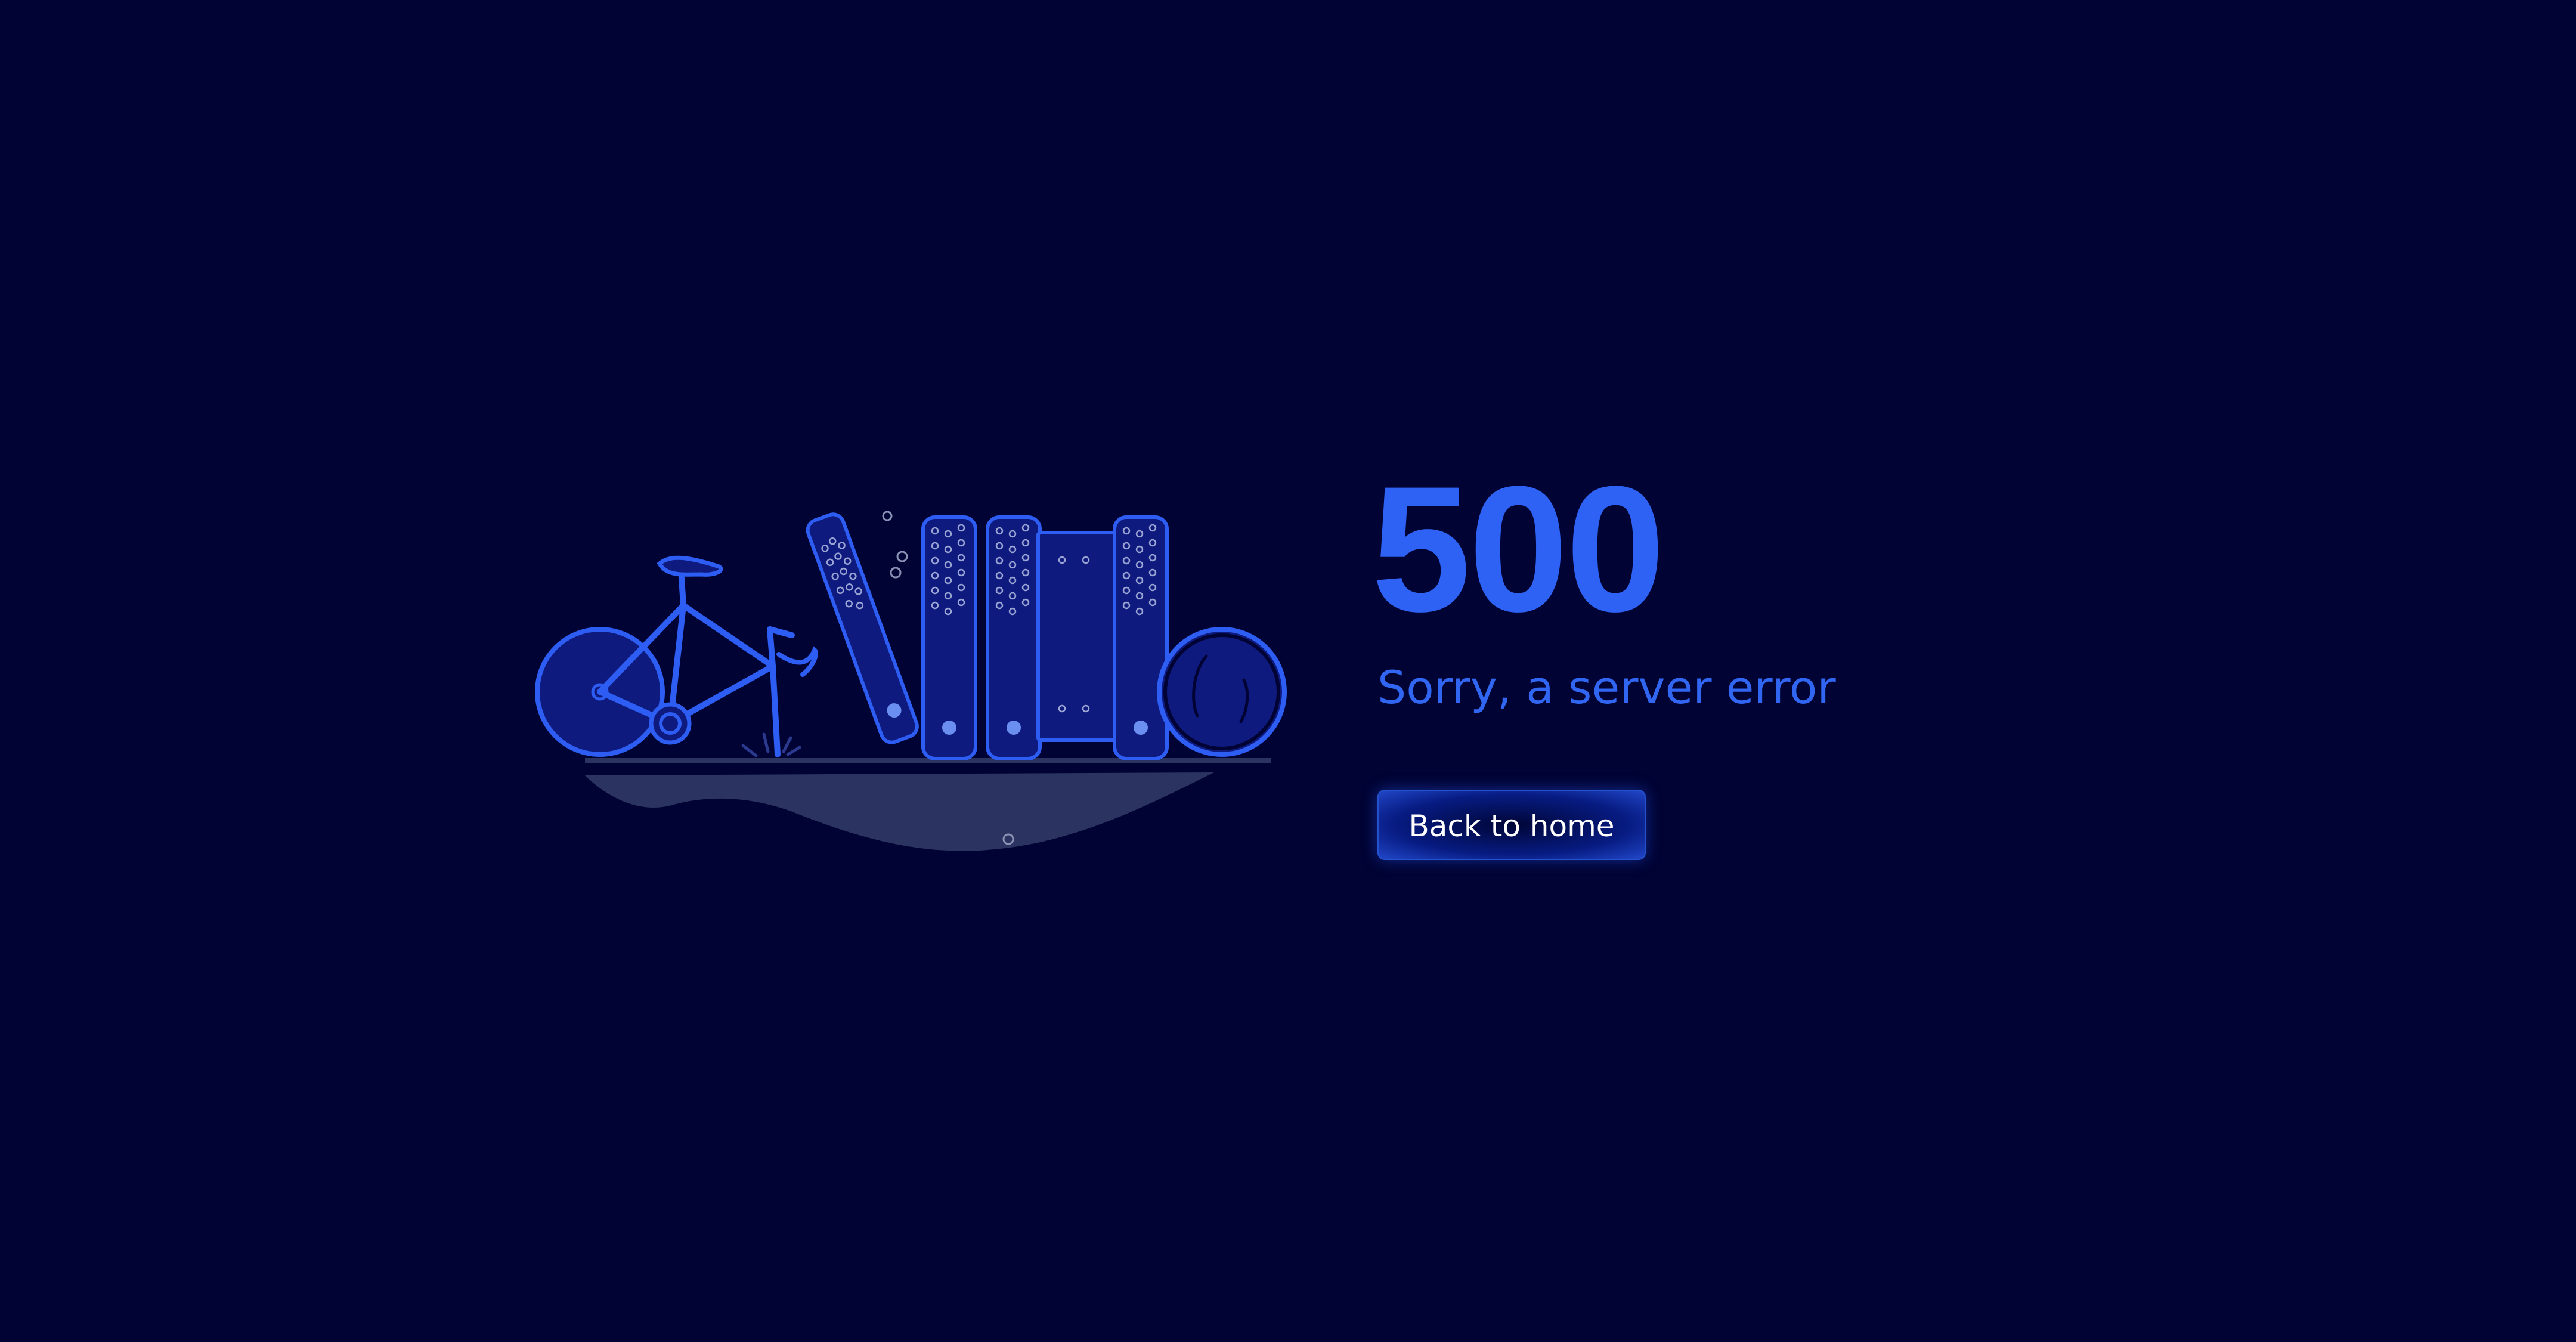 The image size is (2576, 1342). I want to click on loose-wheel, so click(1222, 692).